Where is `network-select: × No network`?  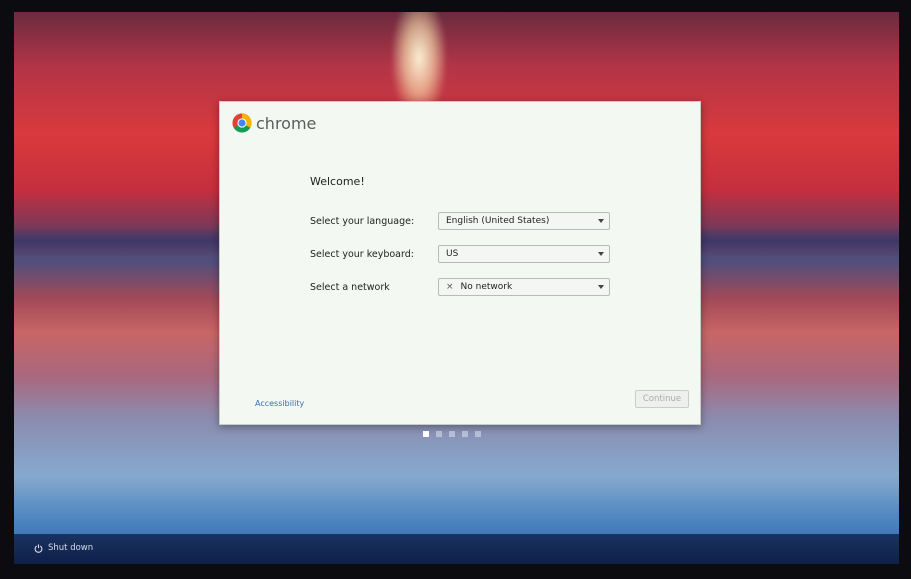
network-select: × No network is located at coordinates (524, 287).